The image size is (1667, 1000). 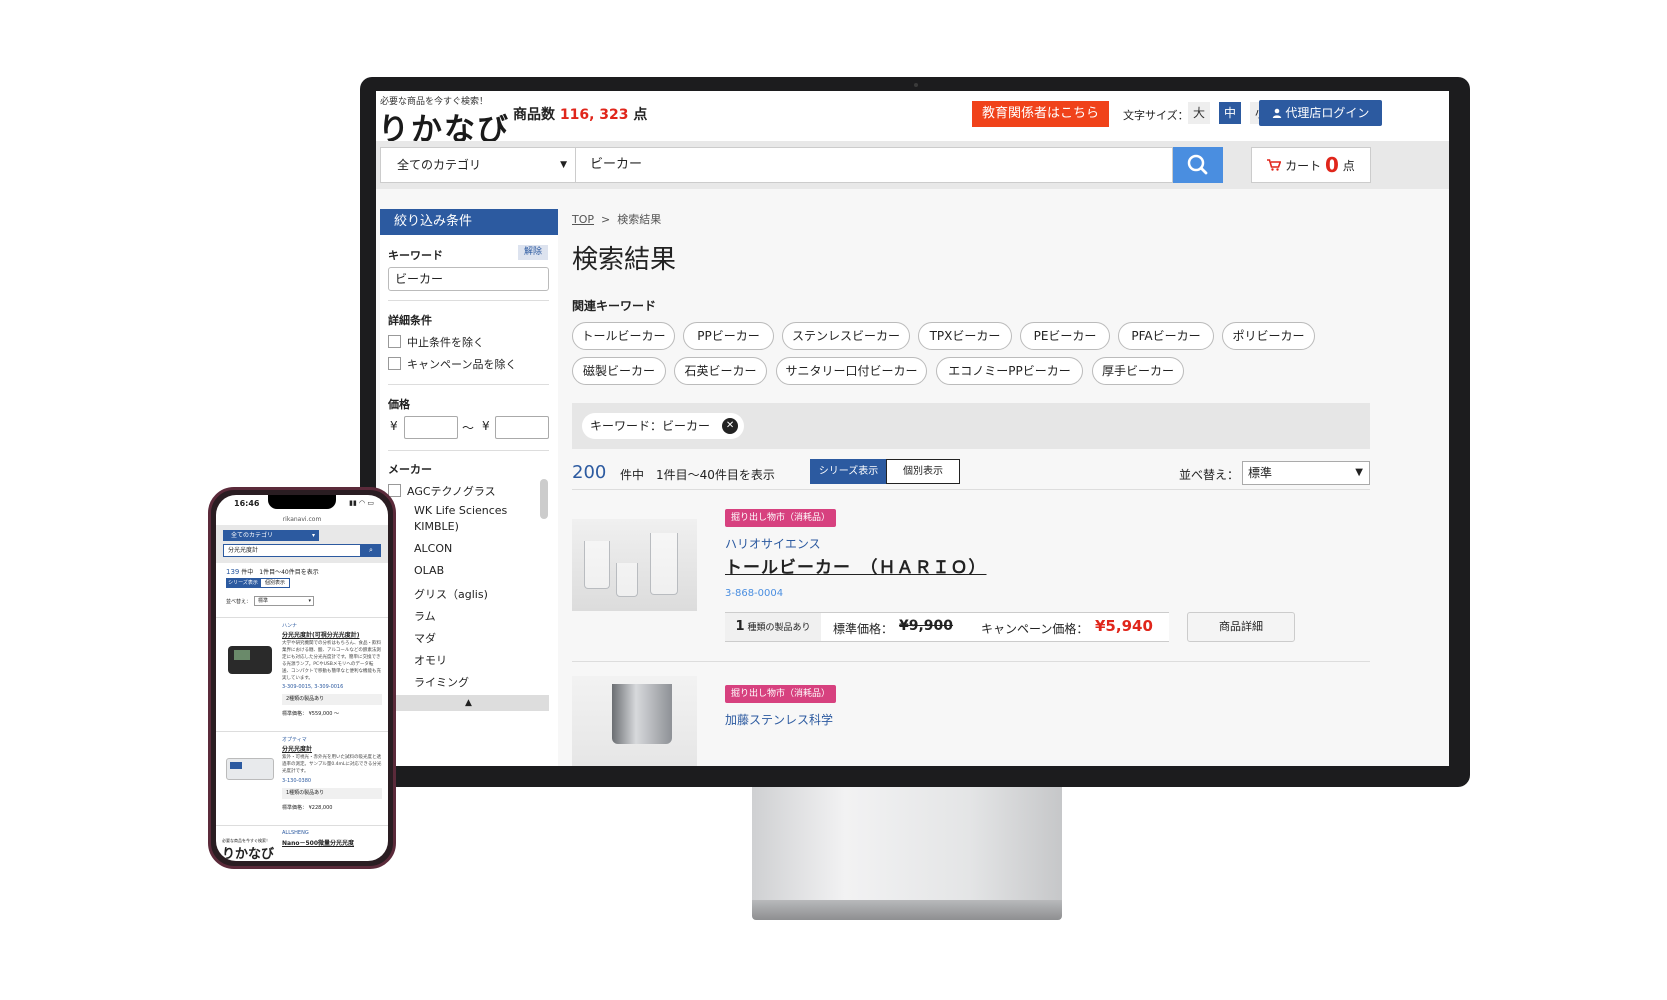 I want to click on display-shape, so click(x=236, y=765).